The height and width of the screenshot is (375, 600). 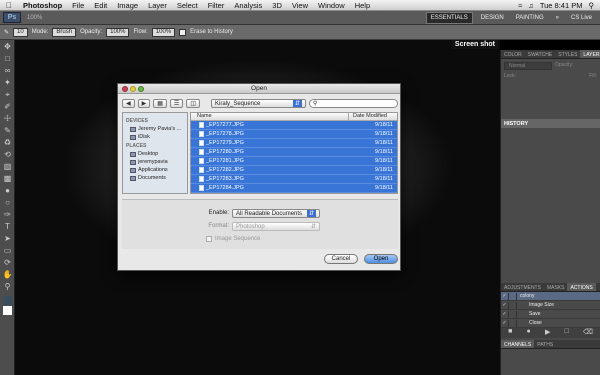 I want to click on action-set: ✓ colony, so click(x=550, y=296).